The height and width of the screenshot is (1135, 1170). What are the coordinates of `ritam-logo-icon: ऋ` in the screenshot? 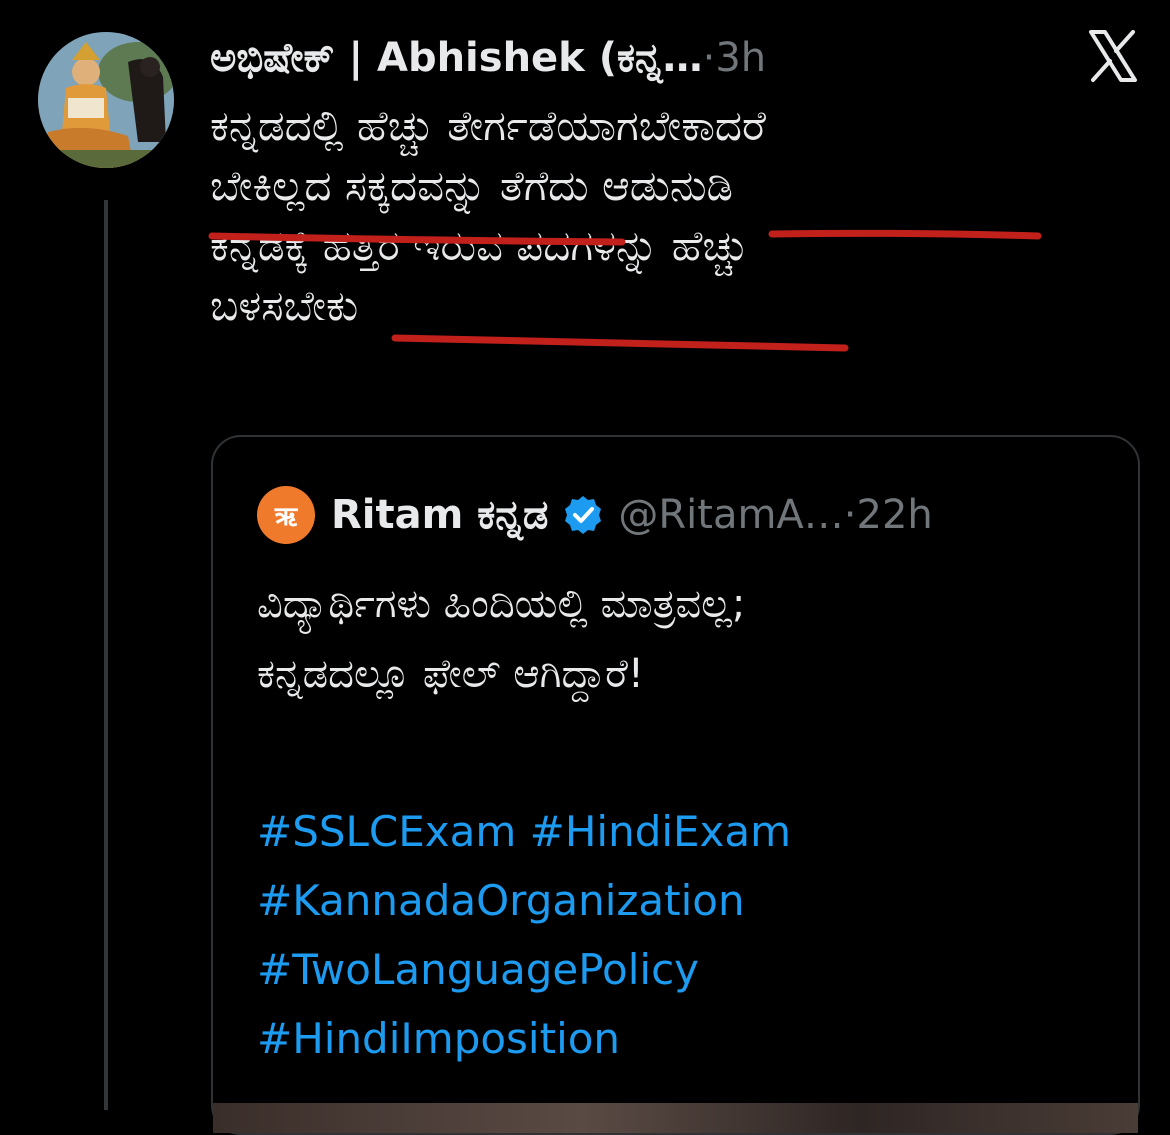 It's located at (286, 515).